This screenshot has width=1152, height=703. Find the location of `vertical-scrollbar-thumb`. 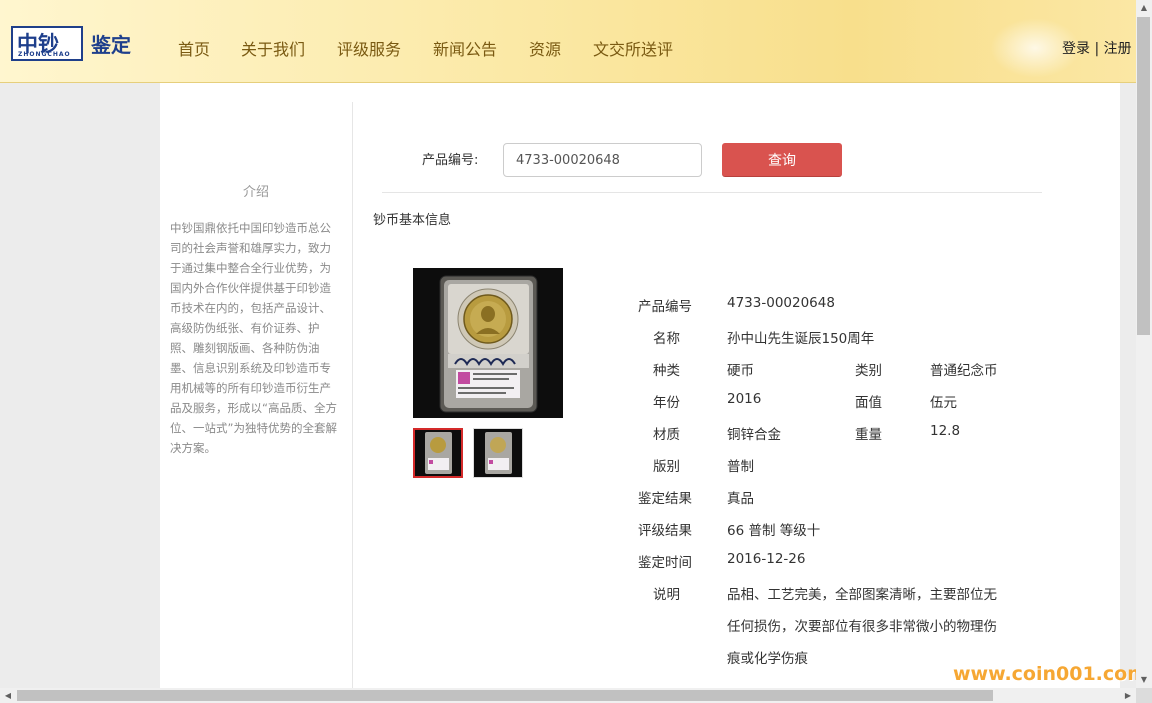

vertical-scrollbar-thumb is located at coordinates (1143, 176).